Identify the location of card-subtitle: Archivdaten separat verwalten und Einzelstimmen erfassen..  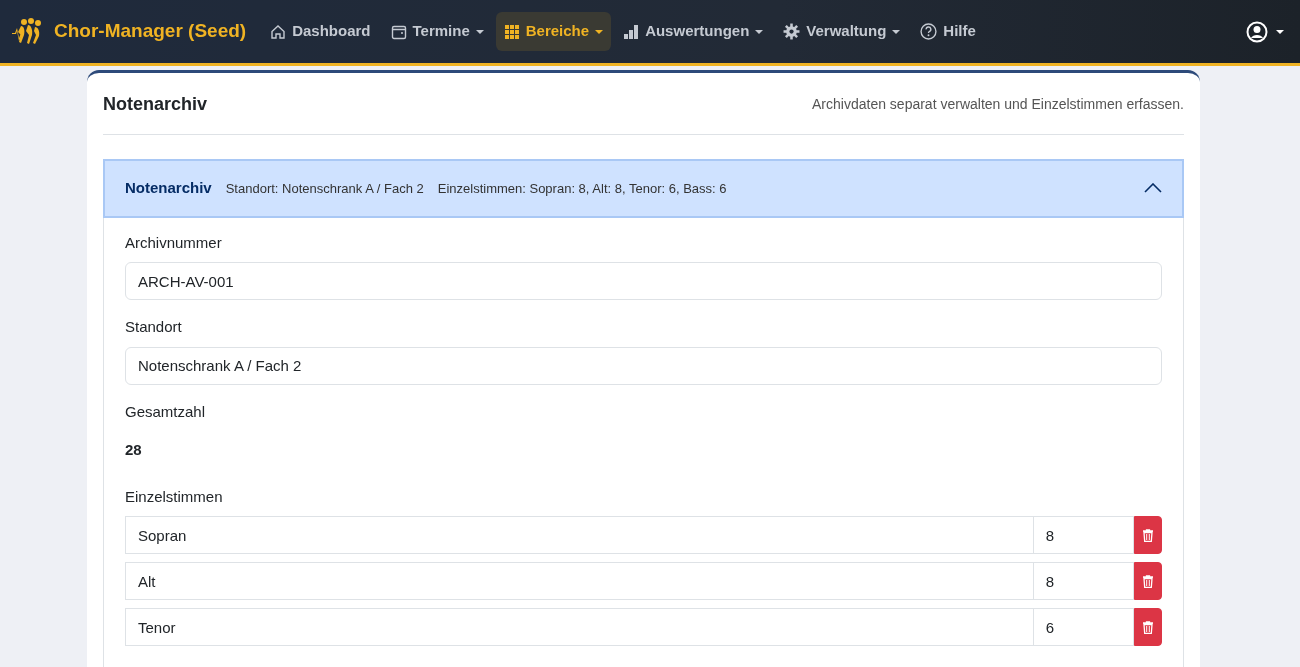
(998, 104).